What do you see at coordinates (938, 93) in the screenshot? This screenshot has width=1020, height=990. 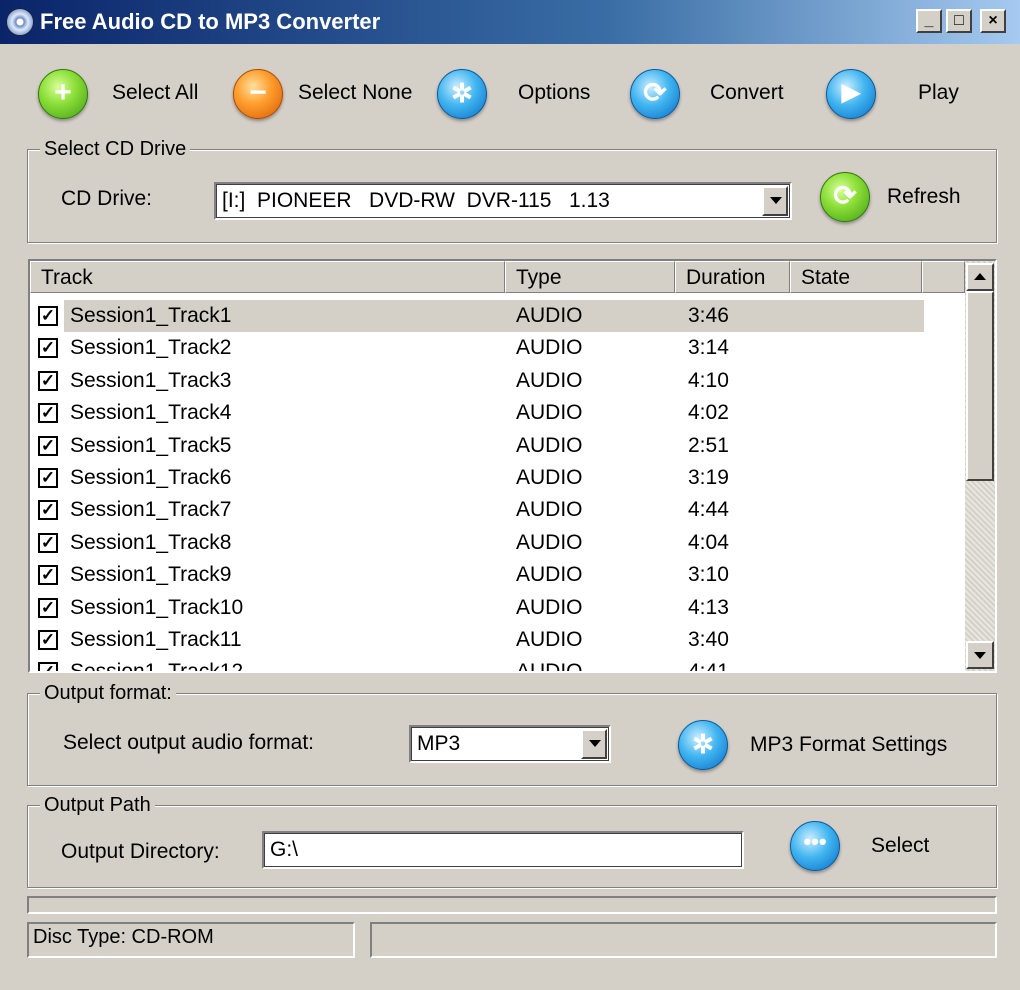 I see `play-button: Play` at bounding box center [938, 93].